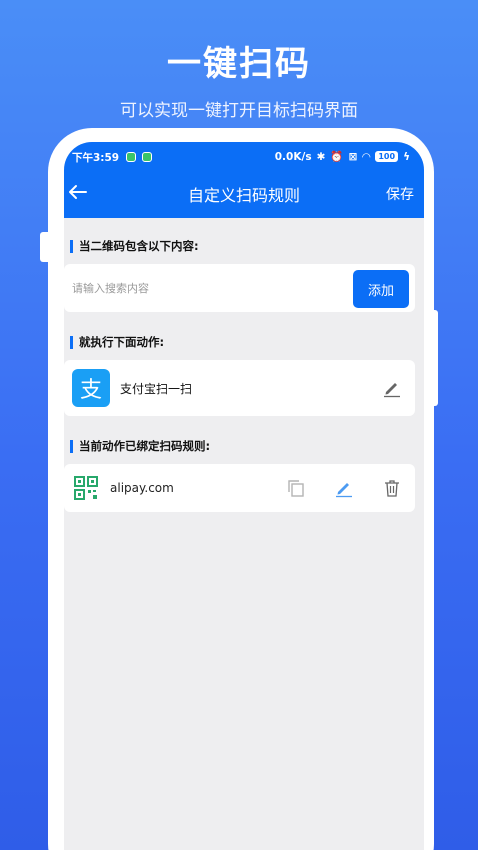 The image size is (478, 850). I want to click on promo-title: 一键扫码, so click(239, 64).